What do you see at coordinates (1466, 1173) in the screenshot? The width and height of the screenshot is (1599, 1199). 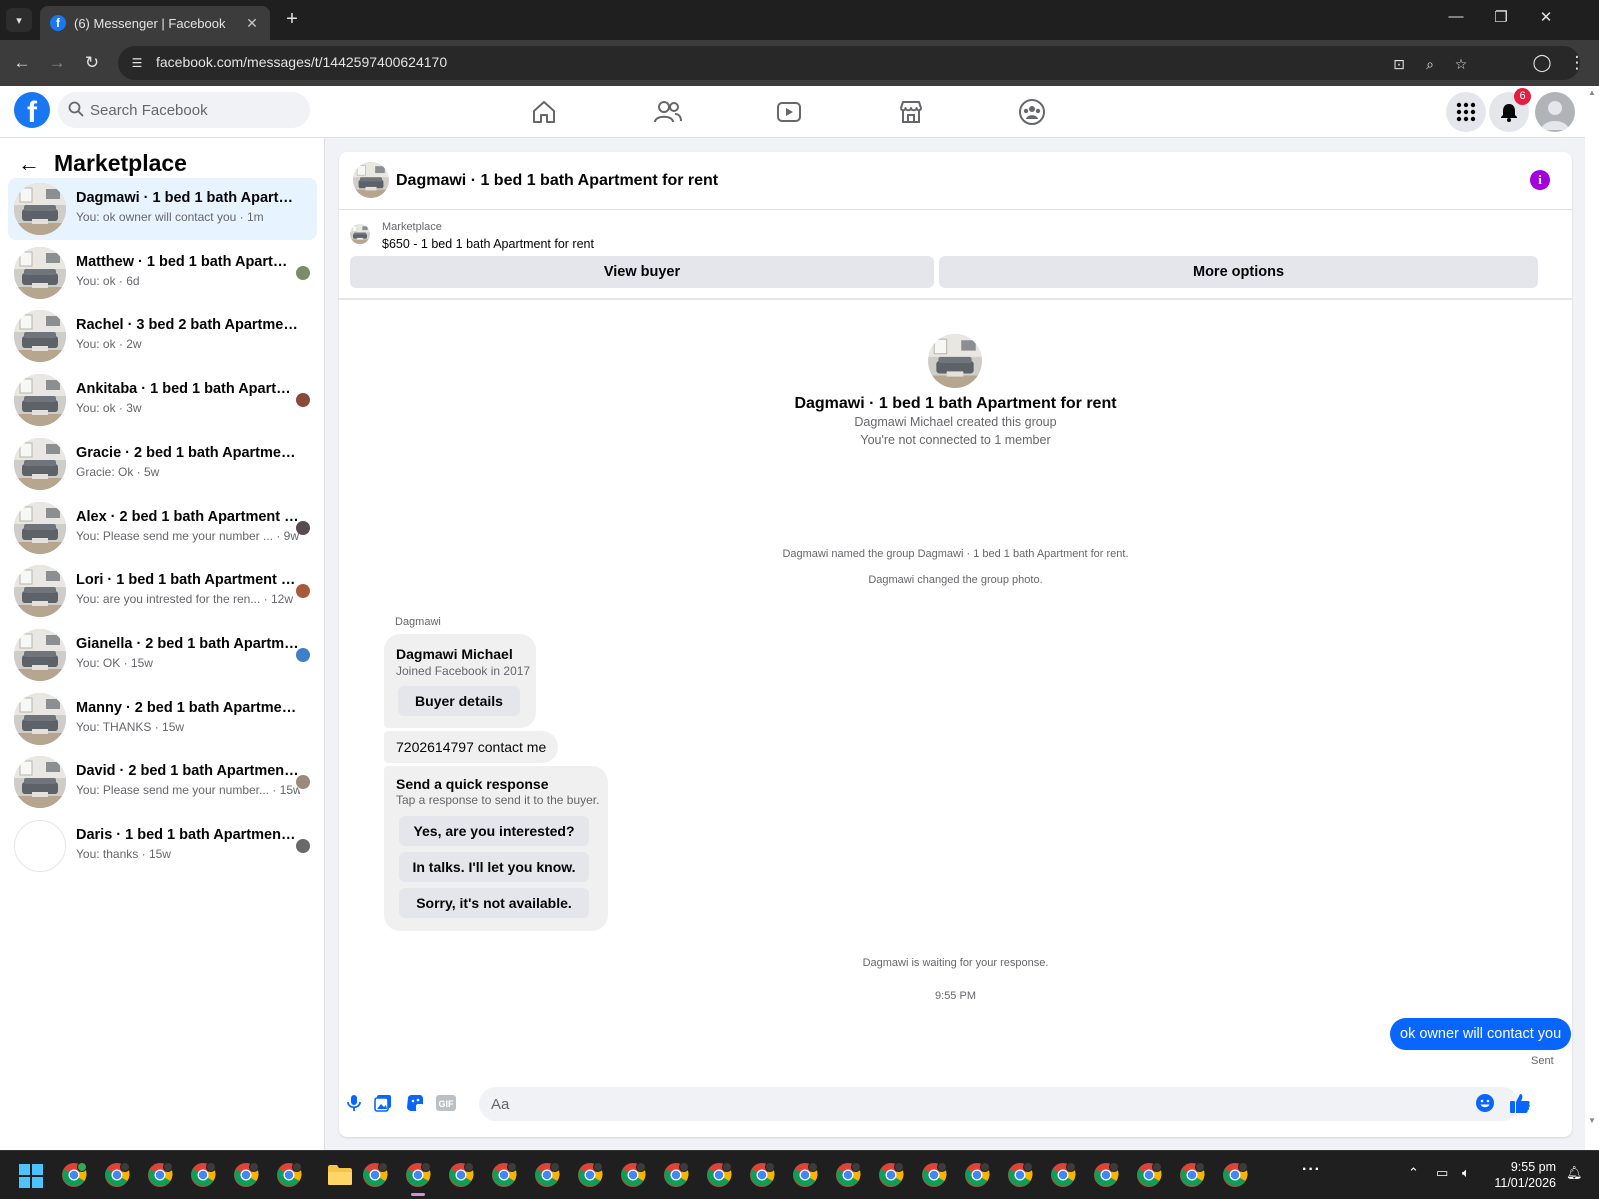 I see `volume-icon: 🔈︎` at bounding box center [1466, 1173].